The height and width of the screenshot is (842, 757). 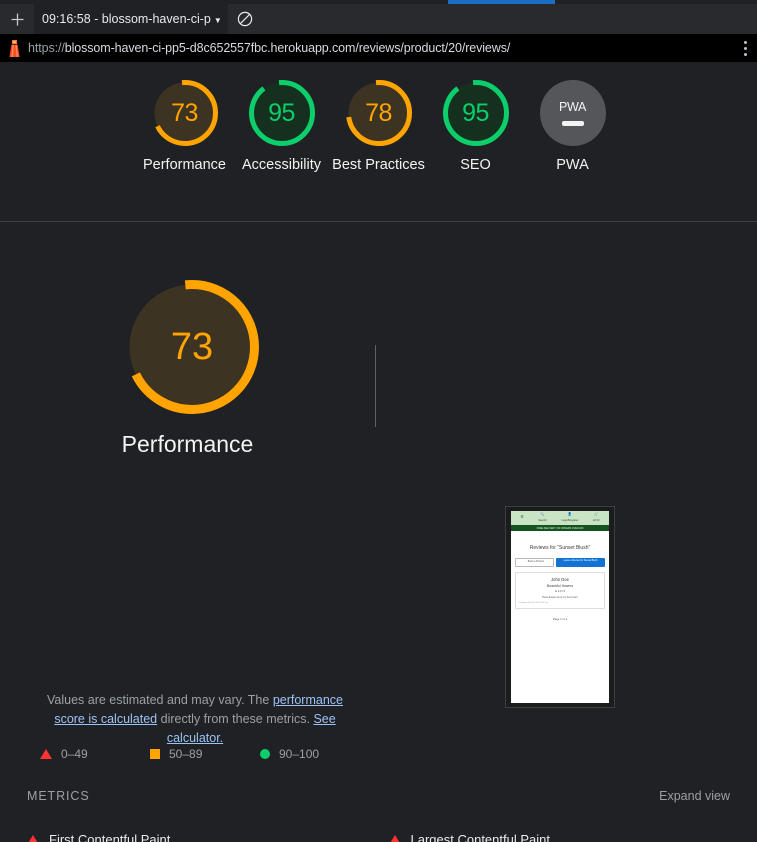 I want to click on review-meta: Posted on Feb 03, 2025 09:07 a.m., so click(x=534, y=602).